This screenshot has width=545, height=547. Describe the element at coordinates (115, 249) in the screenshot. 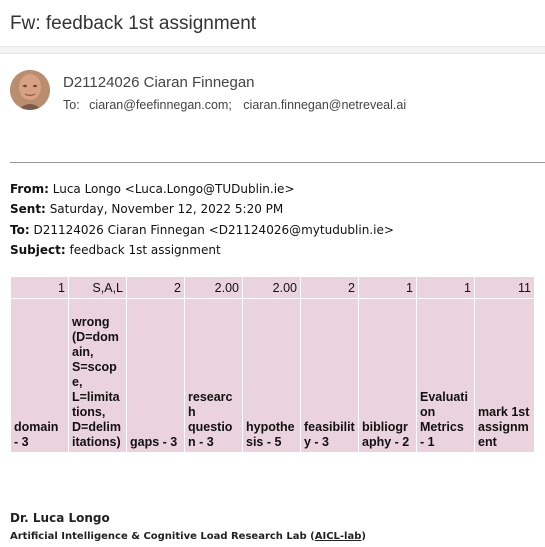

I see `forwarded-subject: Subject: feedback 1st assignment` at that location.